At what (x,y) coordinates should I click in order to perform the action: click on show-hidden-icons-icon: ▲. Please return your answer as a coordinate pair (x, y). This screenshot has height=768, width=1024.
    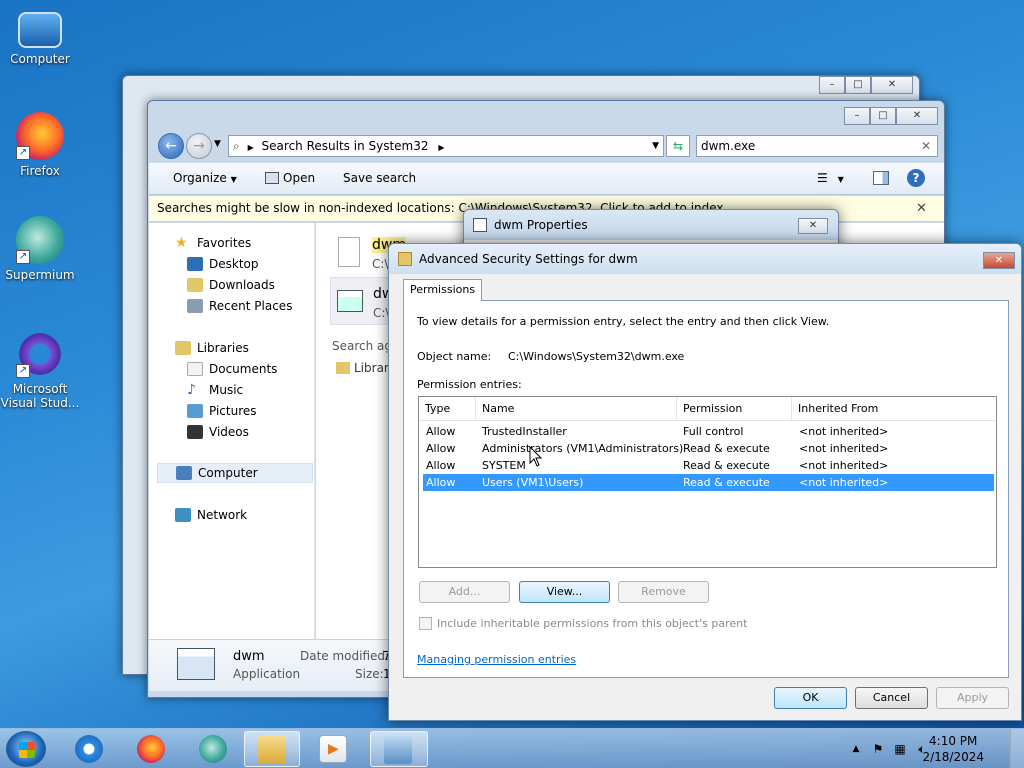
    Looking at the image, I should click on (856, 749).